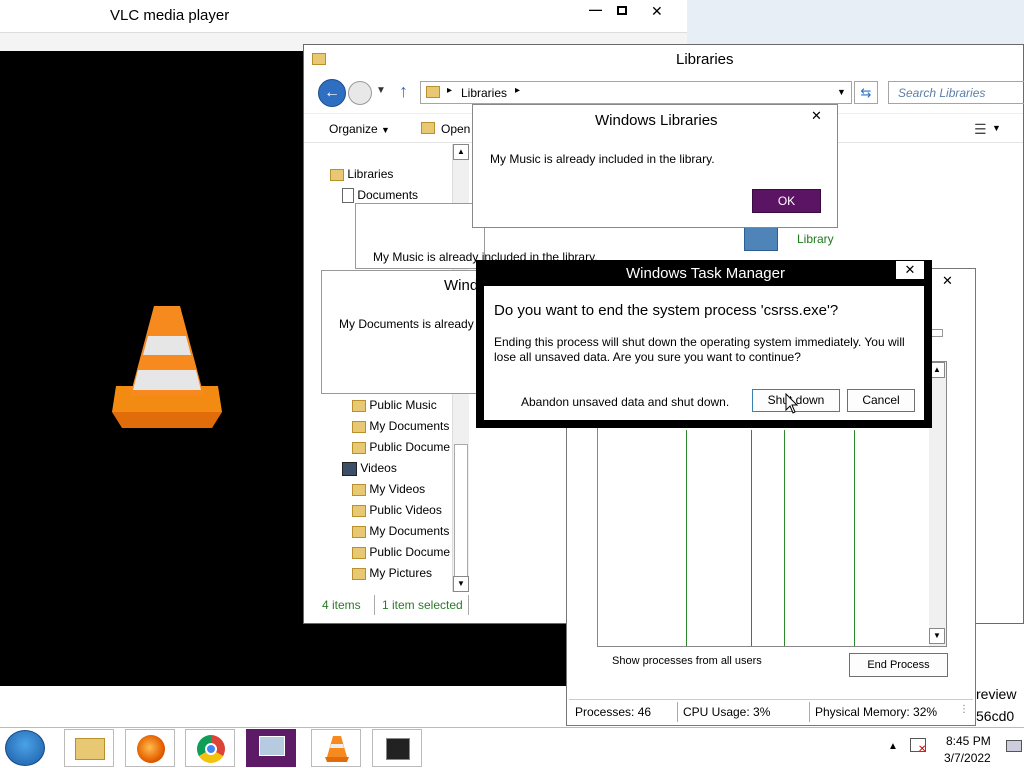 This screenshot has height=768, width=1024. Describe the element at coordinates (392, 573) in the screenshot. I see `tree-item-my-pictures: My Pictures` at that location.